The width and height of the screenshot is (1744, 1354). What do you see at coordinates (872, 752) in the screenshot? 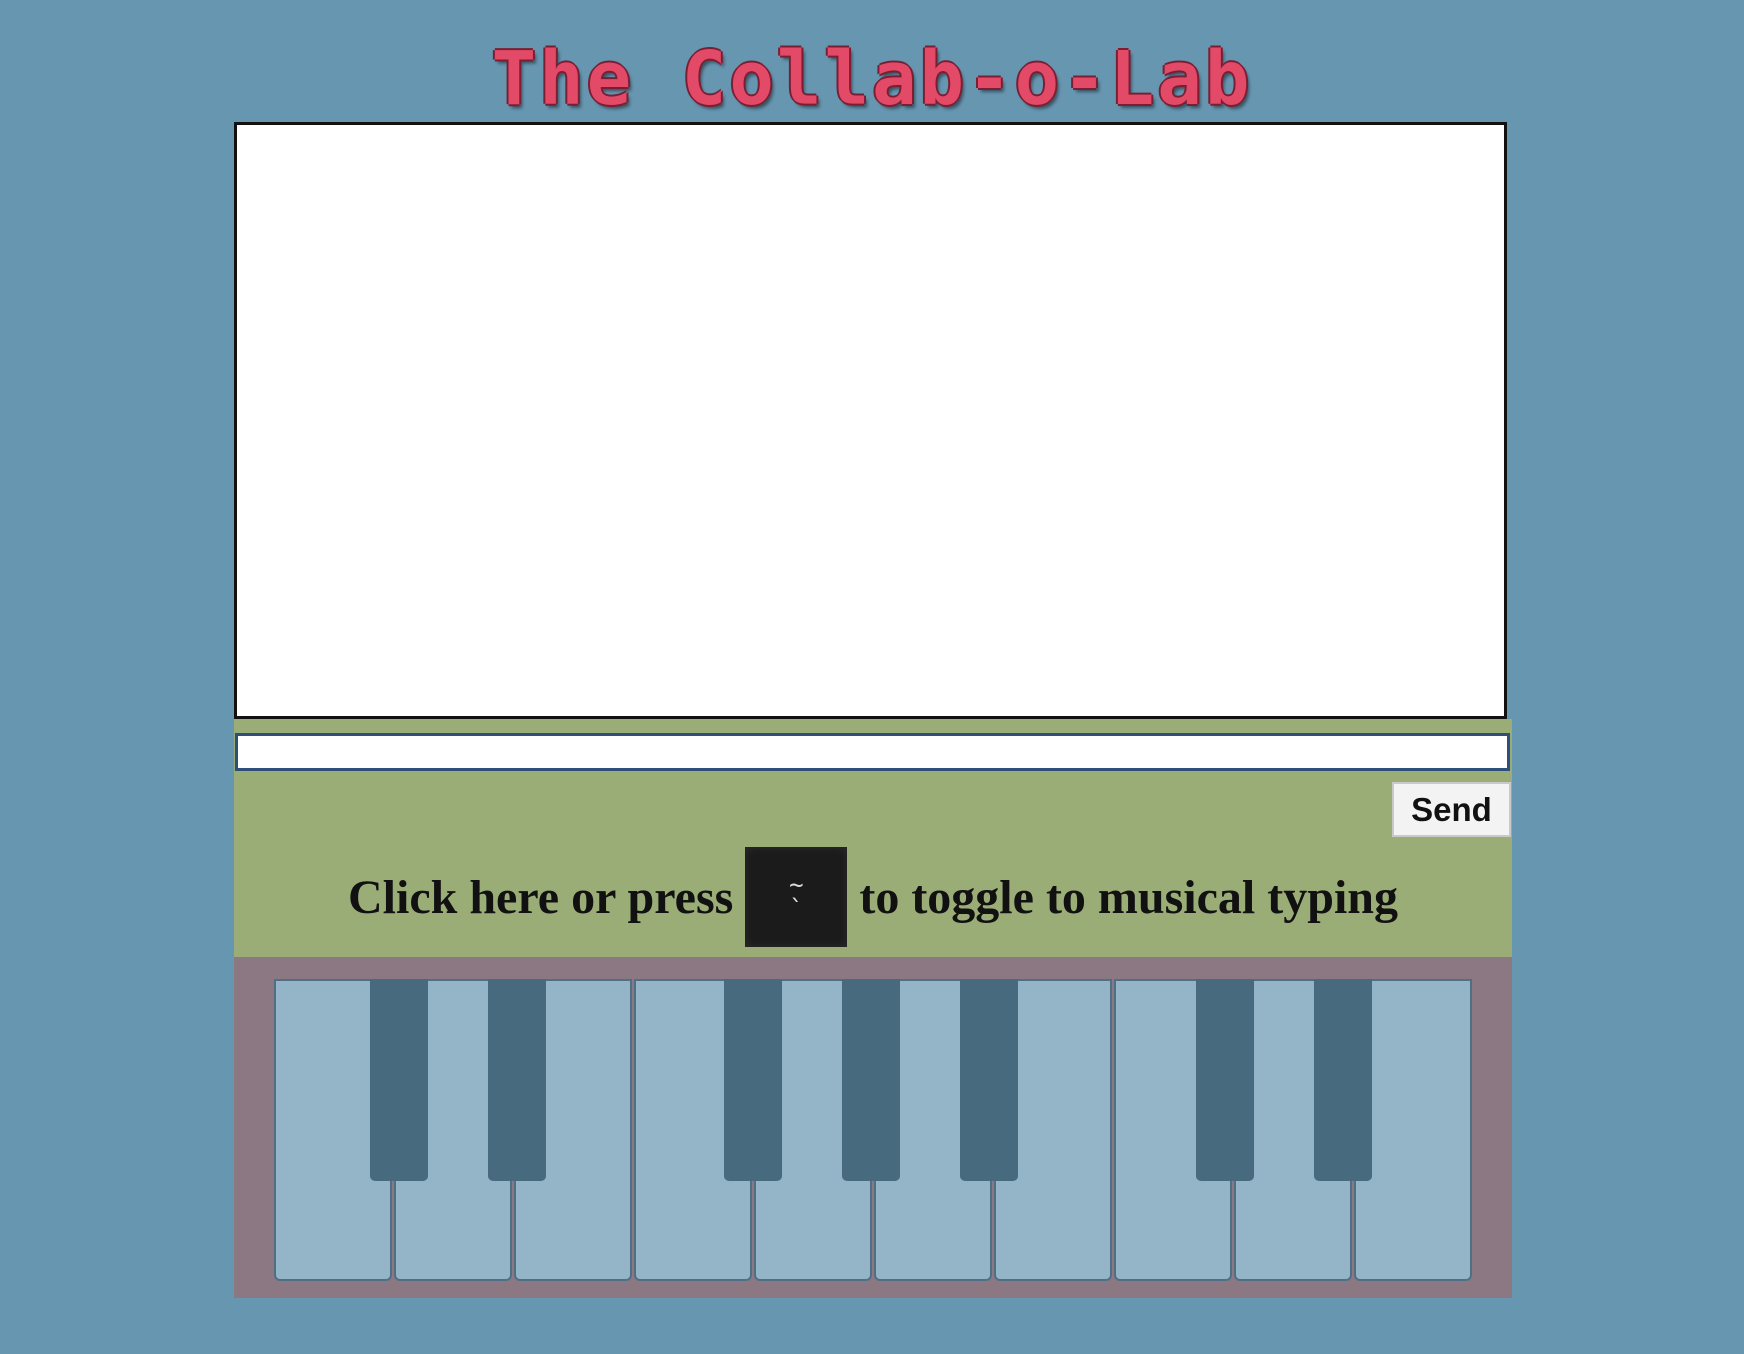
I see `chat-input` at bounding box center [872, 752].